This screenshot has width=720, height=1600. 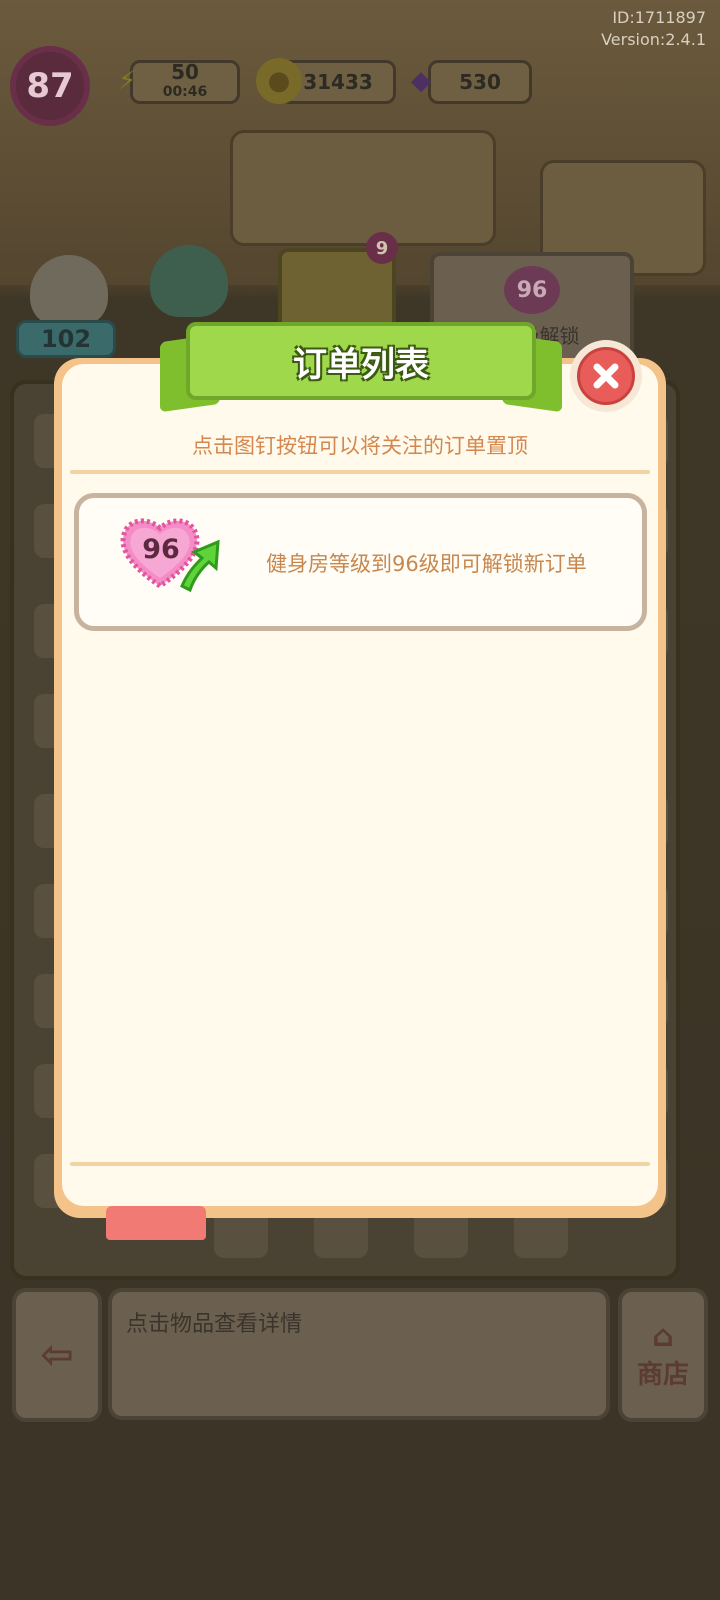 I want to click on level-badge: 87, so click(x=50, y=86).